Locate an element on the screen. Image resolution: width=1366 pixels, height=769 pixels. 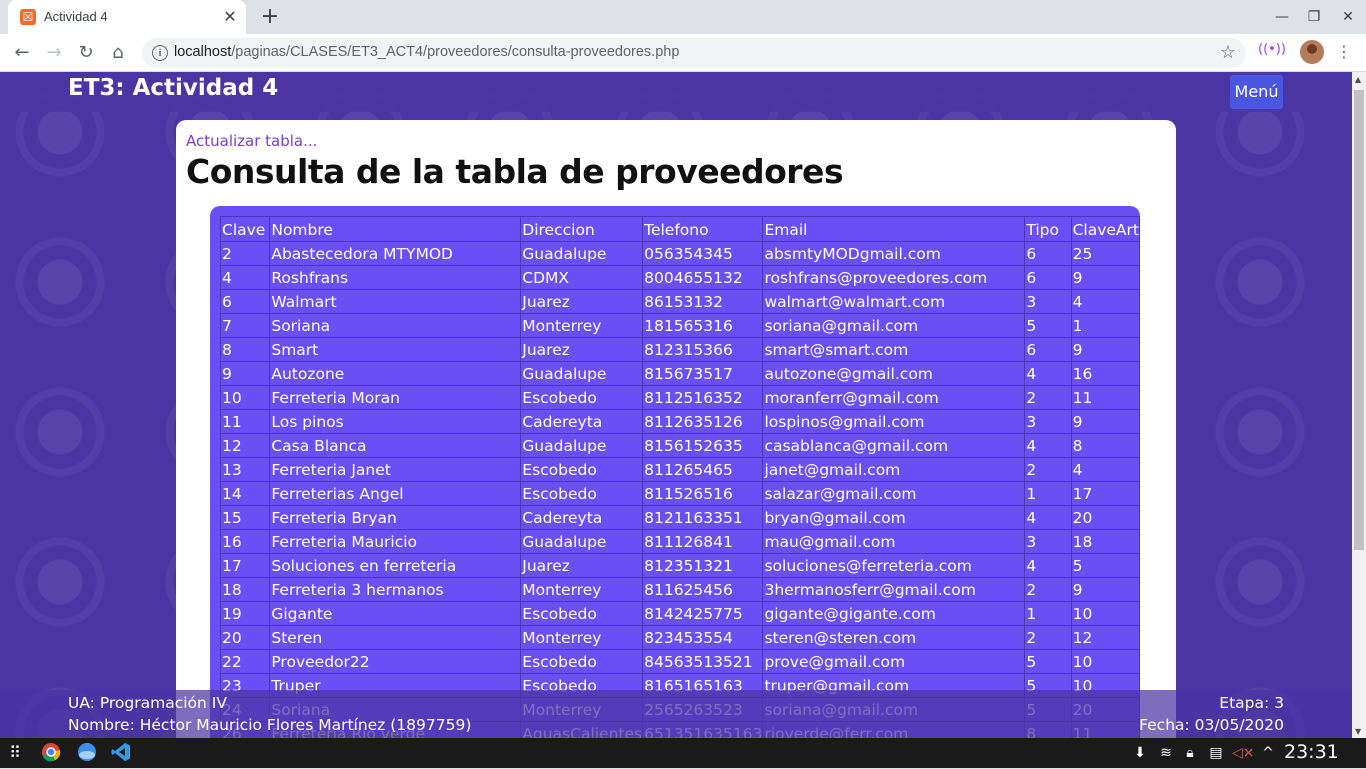
cell-nombre: Soluciones en ferreteria is located at coordinates (395, 565).